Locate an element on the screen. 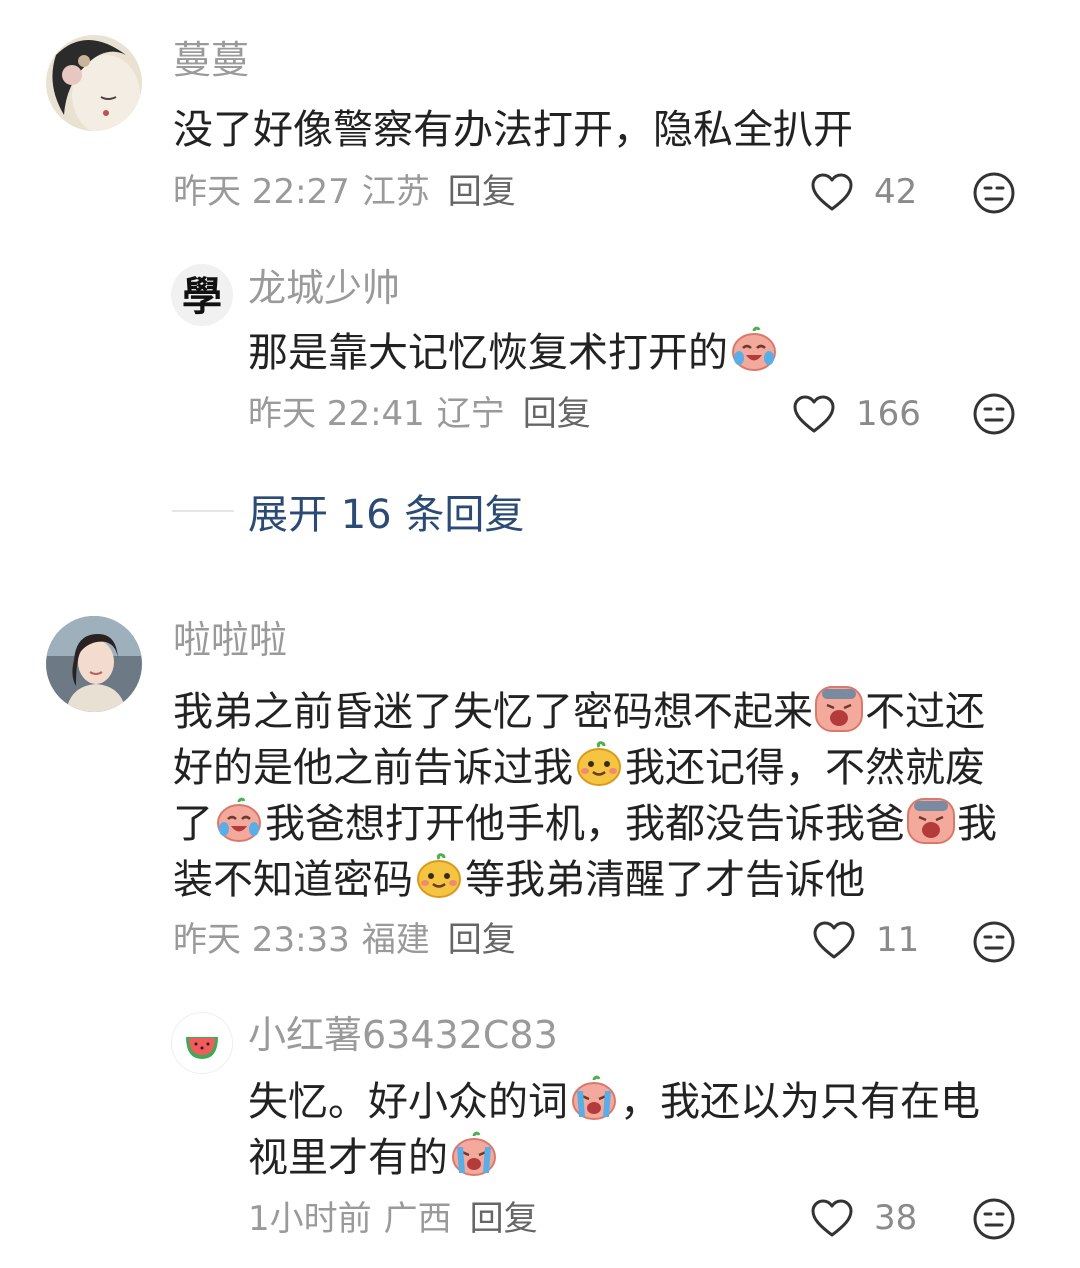 The height and width of the screenshot is (1268, 1080). like-count: 11 is located at coordinates (898, 940).